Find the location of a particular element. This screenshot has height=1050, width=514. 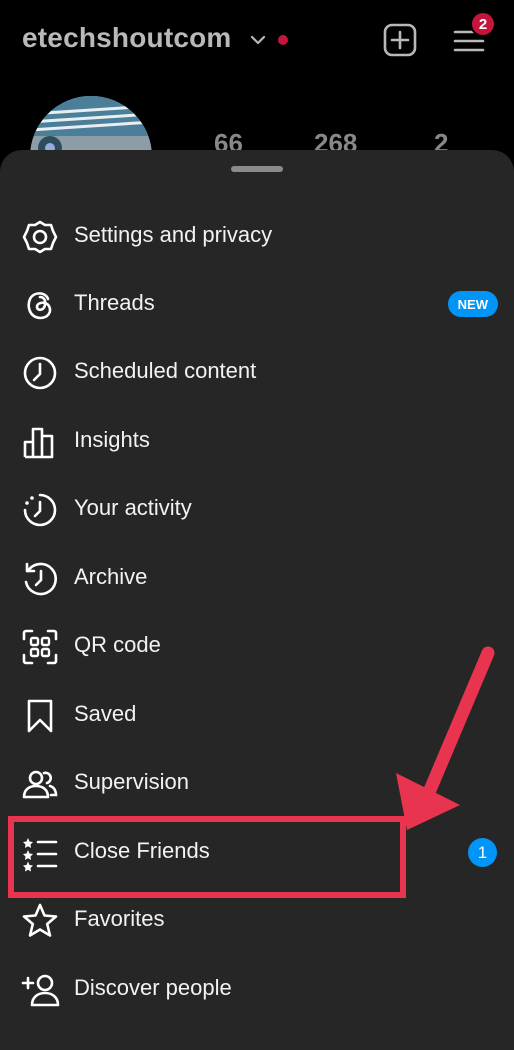

menu-item-settings: Settings and privacy is located at coordinates (257, 236).